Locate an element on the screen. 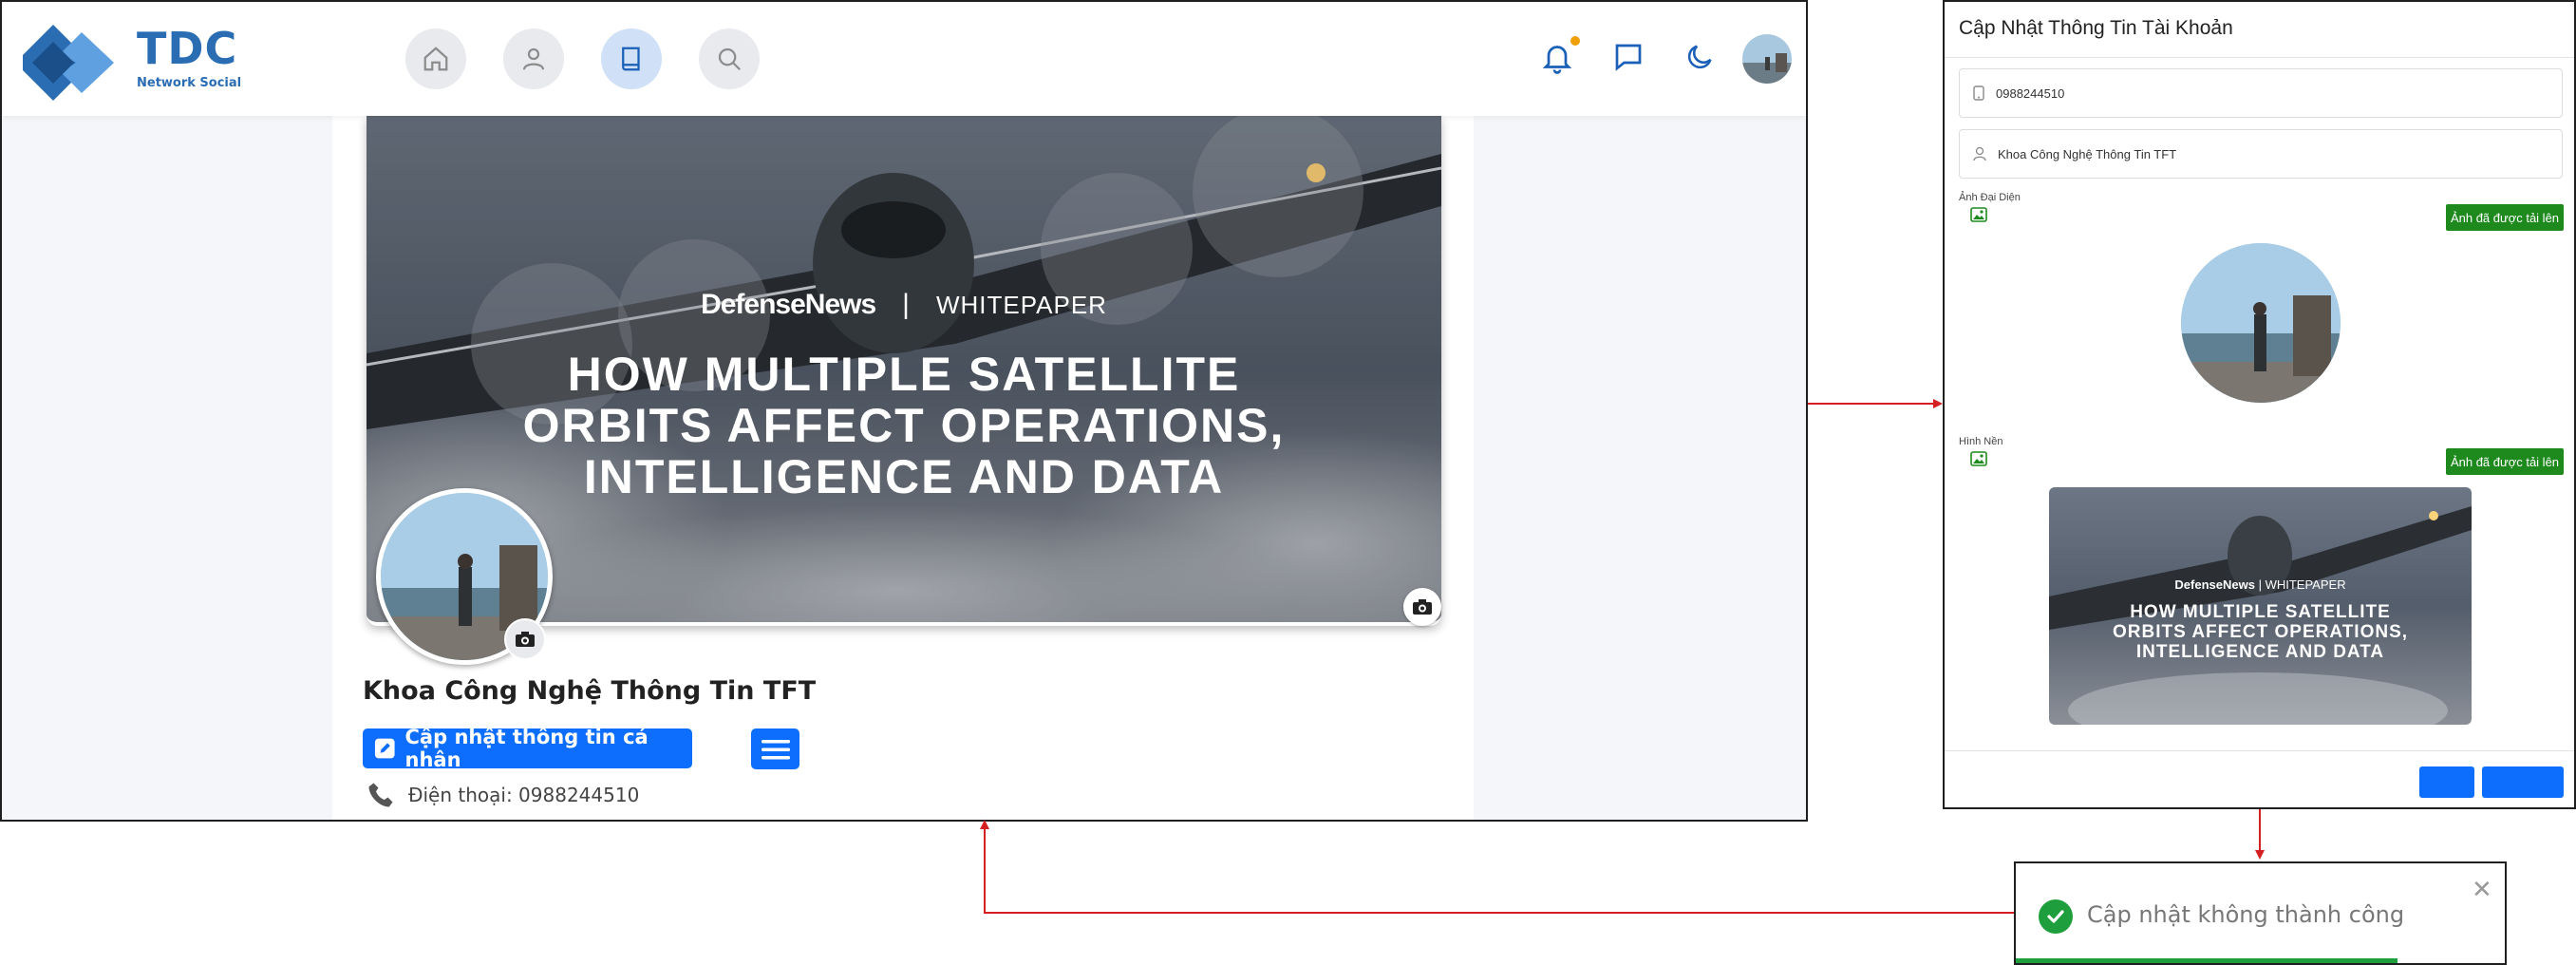  modal-footer-divider is located at coordinates (2259, 750).